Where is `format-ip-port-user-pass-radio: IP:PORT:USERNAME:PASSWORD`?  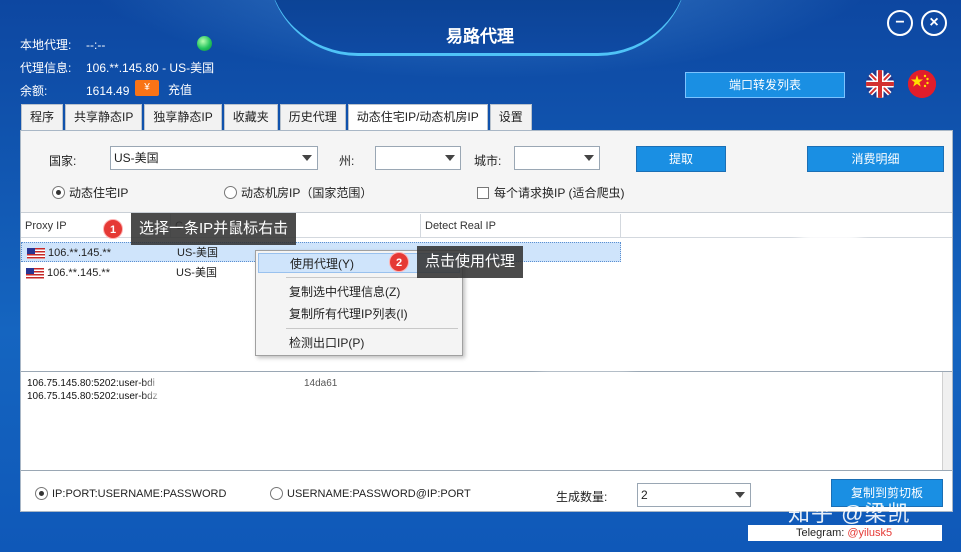 format-ip-port-user-pass-radio: IP:PORT:USERNAME:PASSWORD is located at coordinates (130, 493).